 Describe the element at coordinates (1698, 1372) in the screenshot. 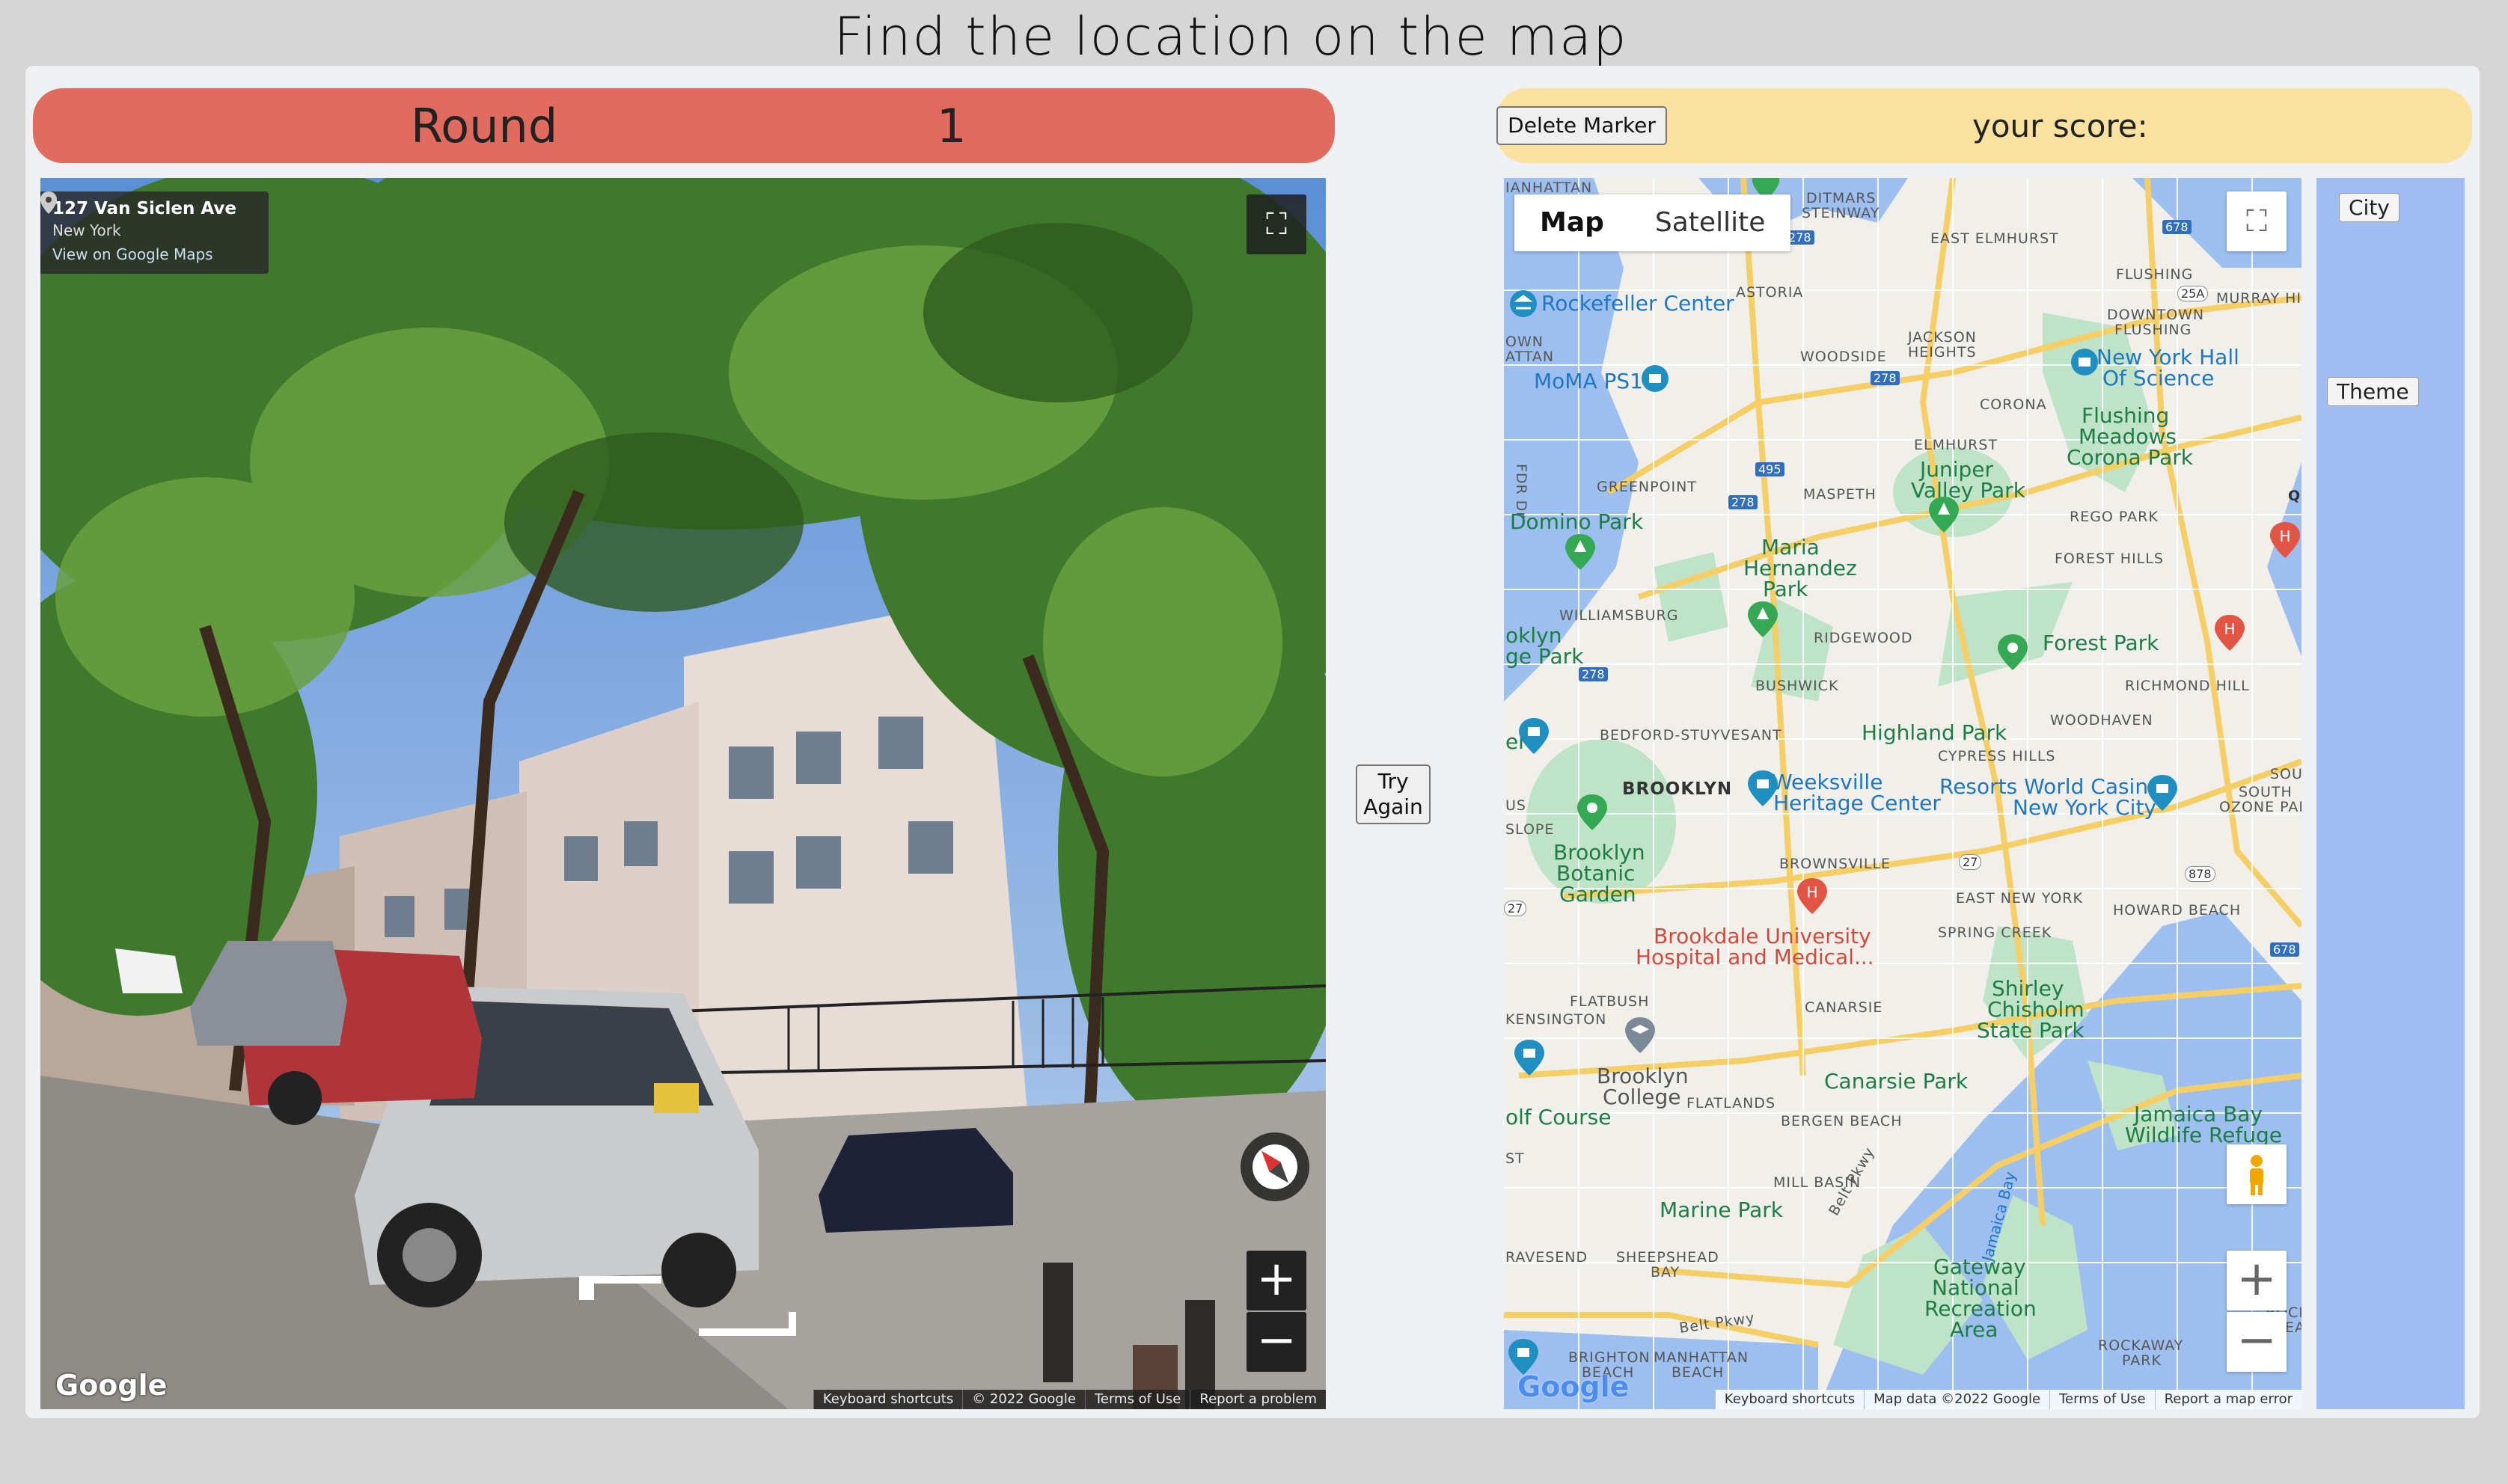

I see `map-label: BEACH` at that location.